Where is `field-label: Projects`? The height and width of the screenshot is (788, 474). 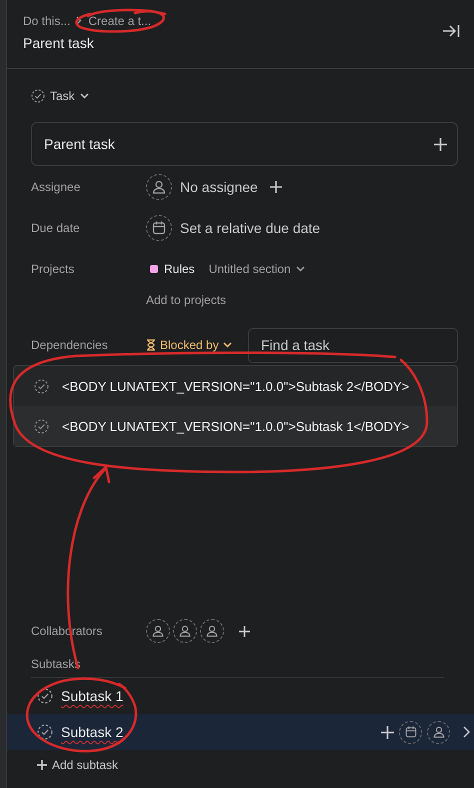
field-label: Projects is located at coordinates (53, 269).